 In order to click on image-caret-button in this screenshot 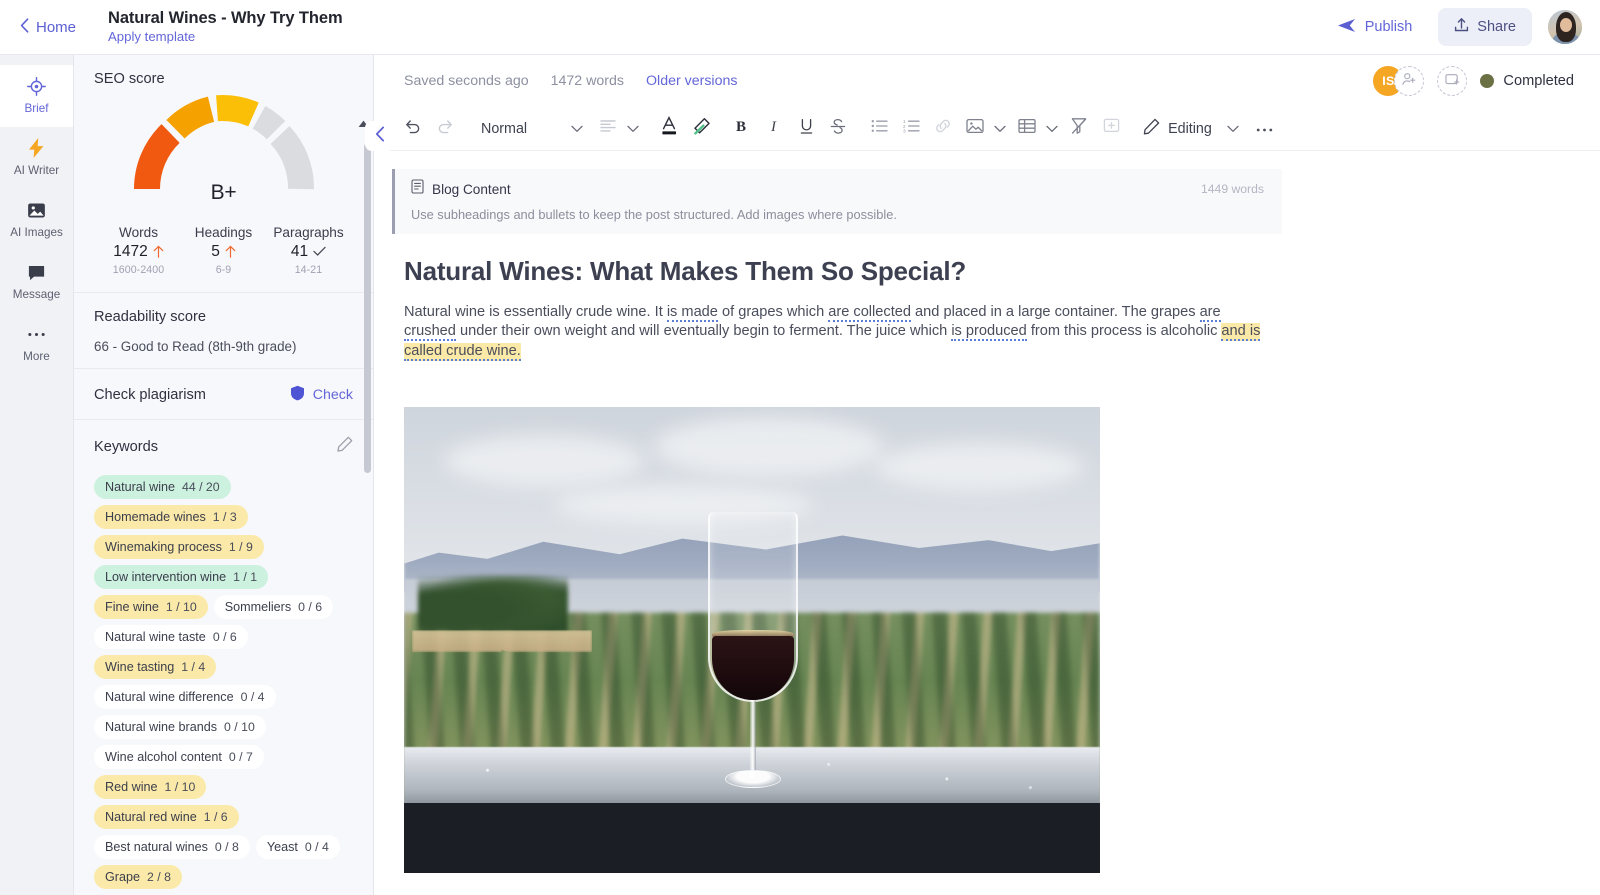, I will do `click(1000, 129)`.